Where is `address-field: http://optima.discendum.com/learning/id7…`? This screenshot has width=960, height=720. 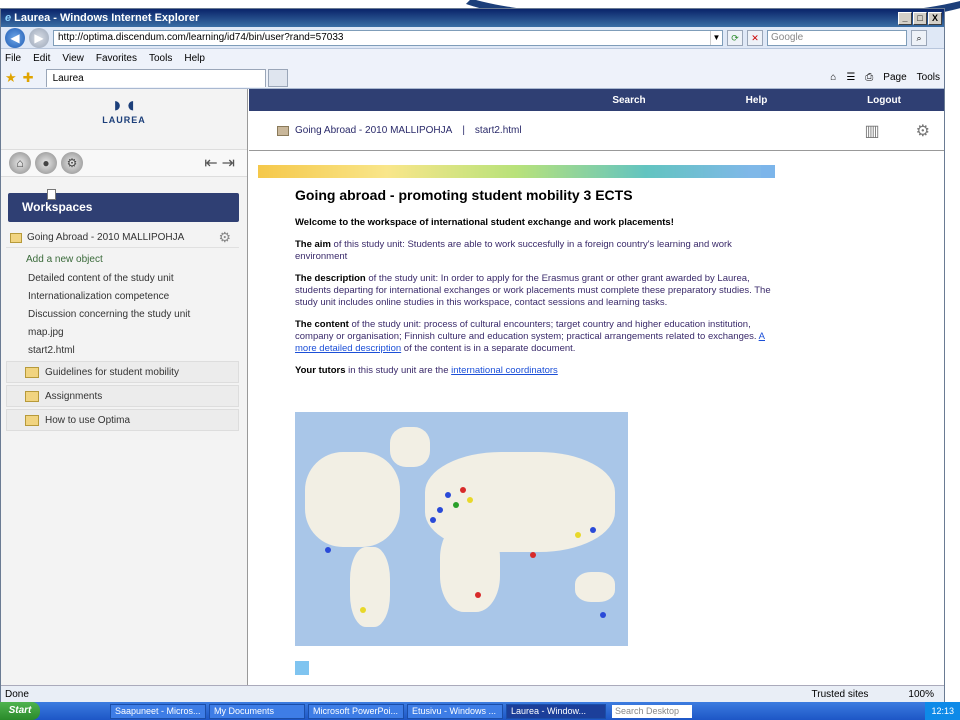
address-field: http://optima.discendum.com/learning/id7… is located at coordinates (388, 37).